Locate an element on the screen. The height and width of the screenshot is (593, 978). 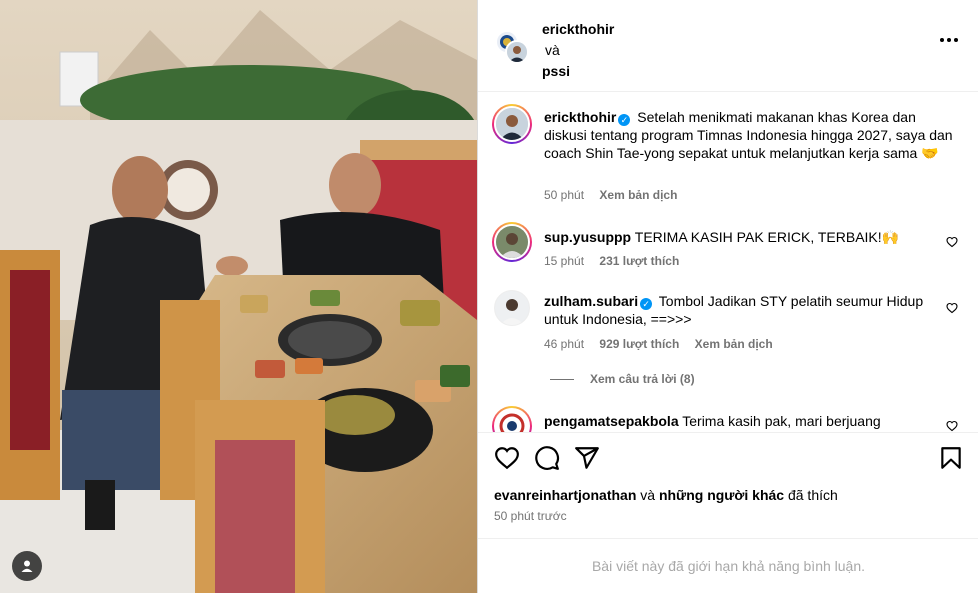
comment-likes: 929 lượt thích is located at coordinates (639, 344).